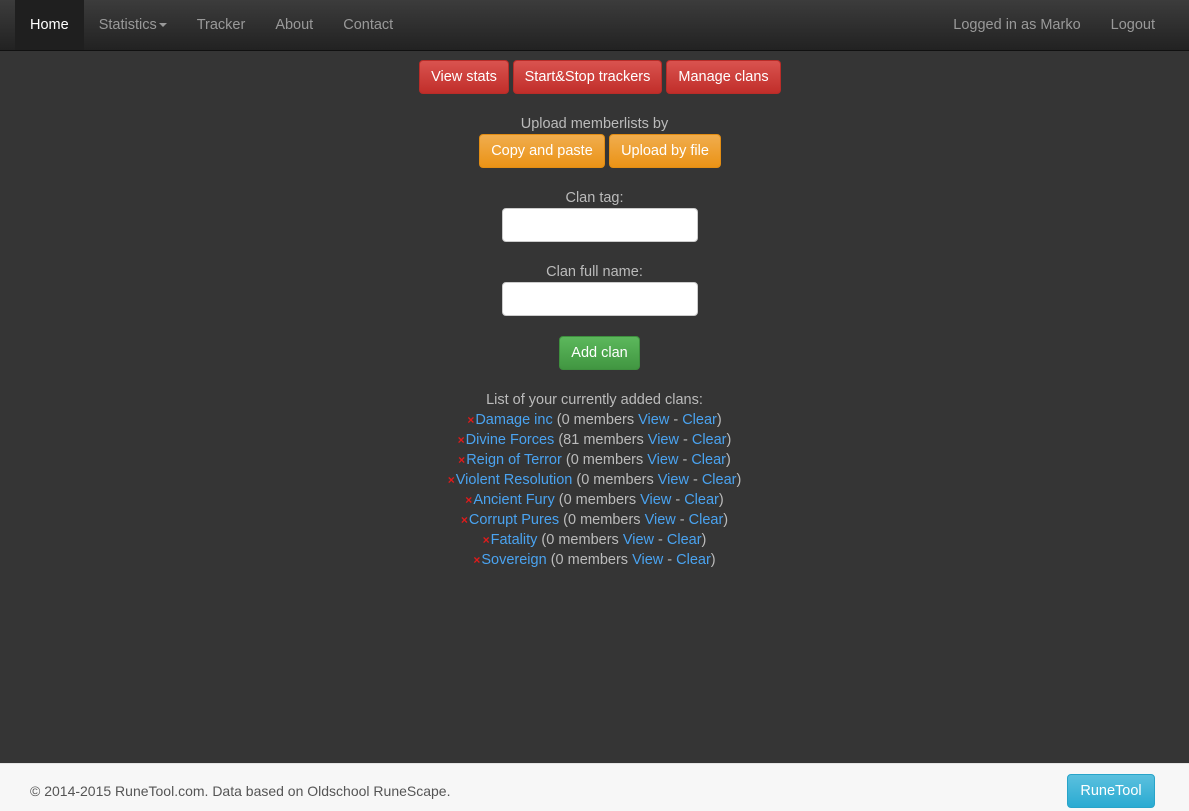  What do you see at coordinates (1016, 25) in the screenshot?
I see `logged-in-user: Logged in as Marko` at bounding box center [1016, 25].